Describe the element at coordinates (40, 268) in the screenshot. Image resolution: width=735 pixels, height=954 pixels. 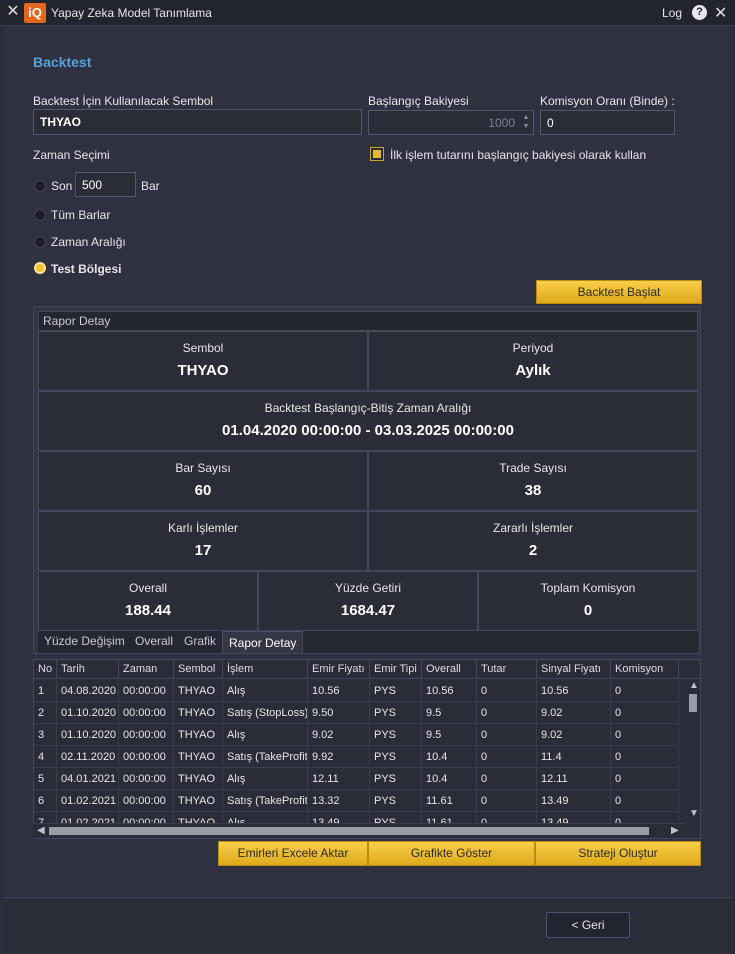
I see `radio-test-region` at that location.